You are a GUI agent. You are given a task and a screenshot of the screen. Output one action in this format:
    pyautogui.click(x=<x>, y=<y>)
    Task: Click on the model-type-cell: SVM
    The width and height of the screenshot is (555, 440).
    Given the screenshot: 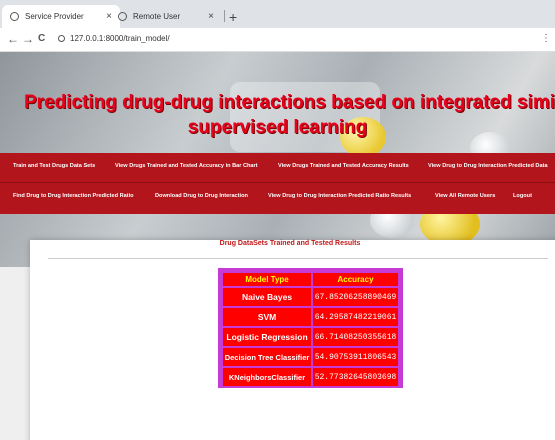 What is the action you would take?
    pyautogui.click(x=267, y=317)
    